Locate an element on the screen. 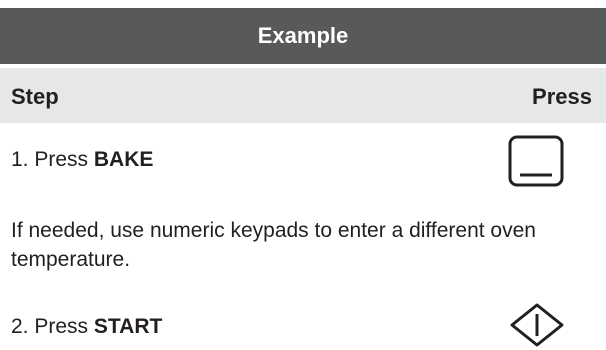  step-2-key-name: START is located at coordinates (128, 326).